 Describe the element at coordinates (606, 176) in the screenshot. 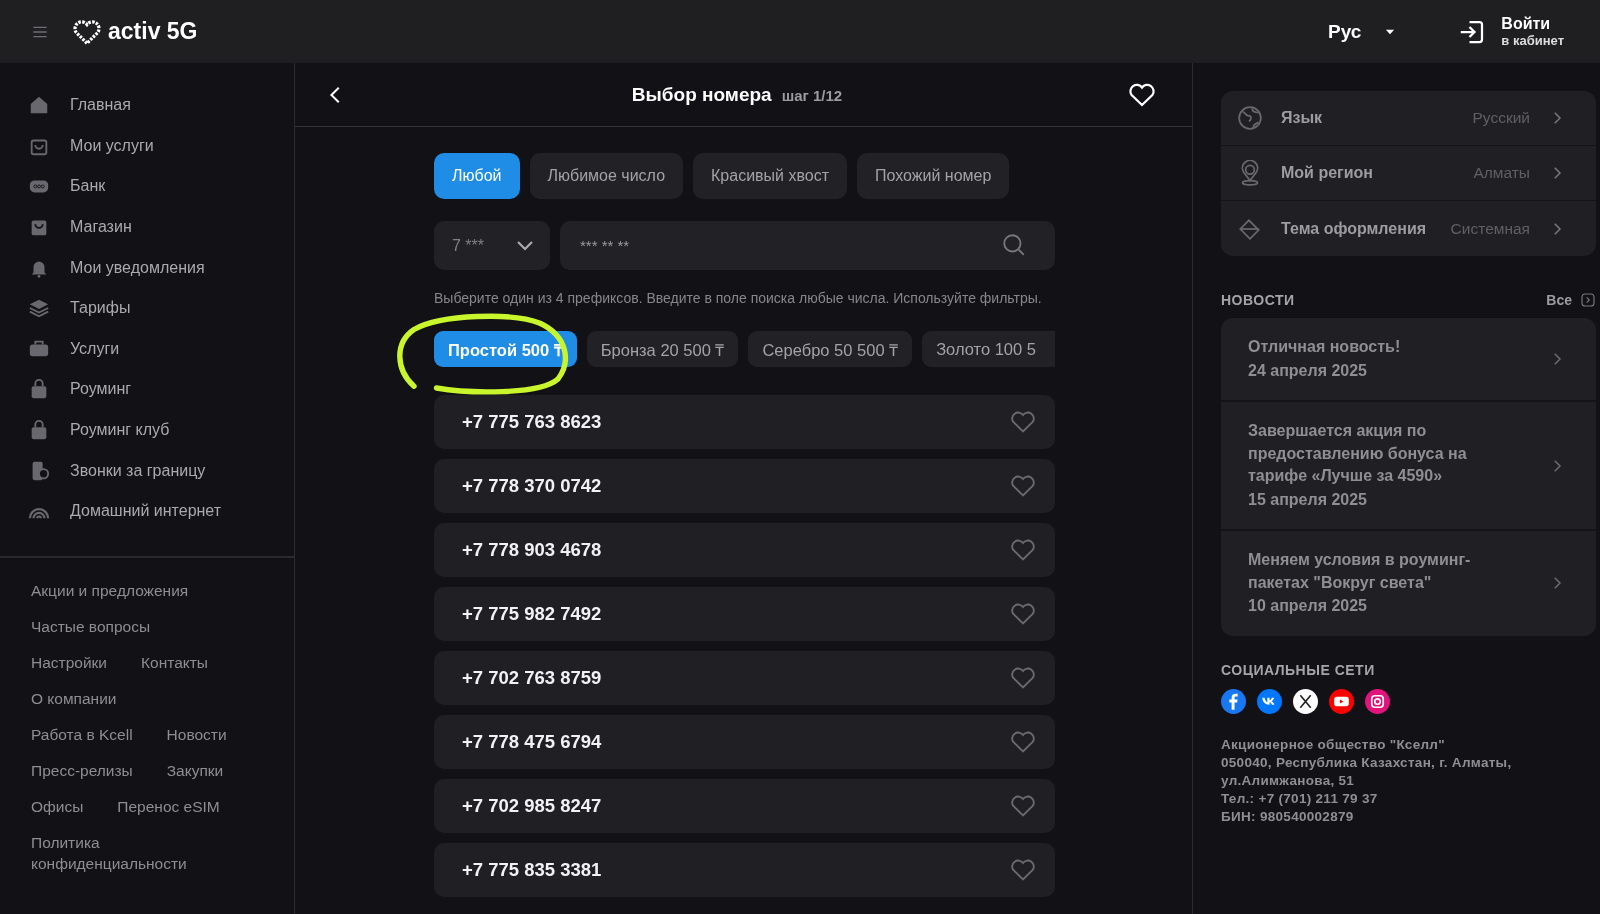

I see `filter-tab: Любимое число` at that location.